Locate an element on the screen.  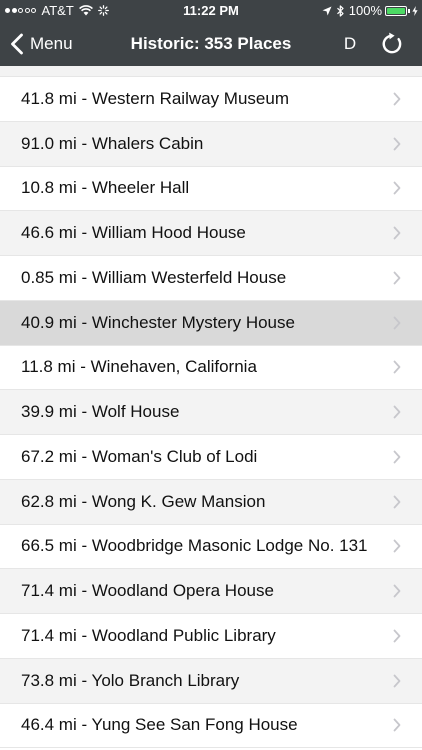
list-item-label: 67.2 mi - Woman's Club of Lodi is located at coordinates (139, 456).